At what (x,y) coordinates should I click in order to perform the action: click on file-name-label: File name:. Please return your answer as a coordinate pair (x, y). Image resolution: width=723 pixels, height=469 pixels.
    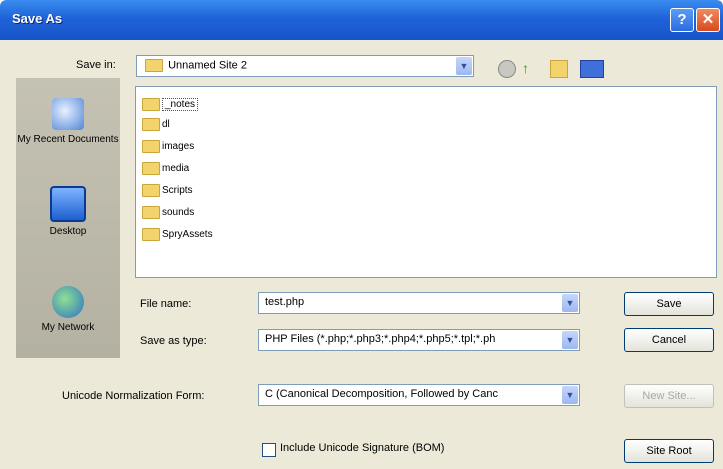
    Looking at the image, I should click on (166, 304).